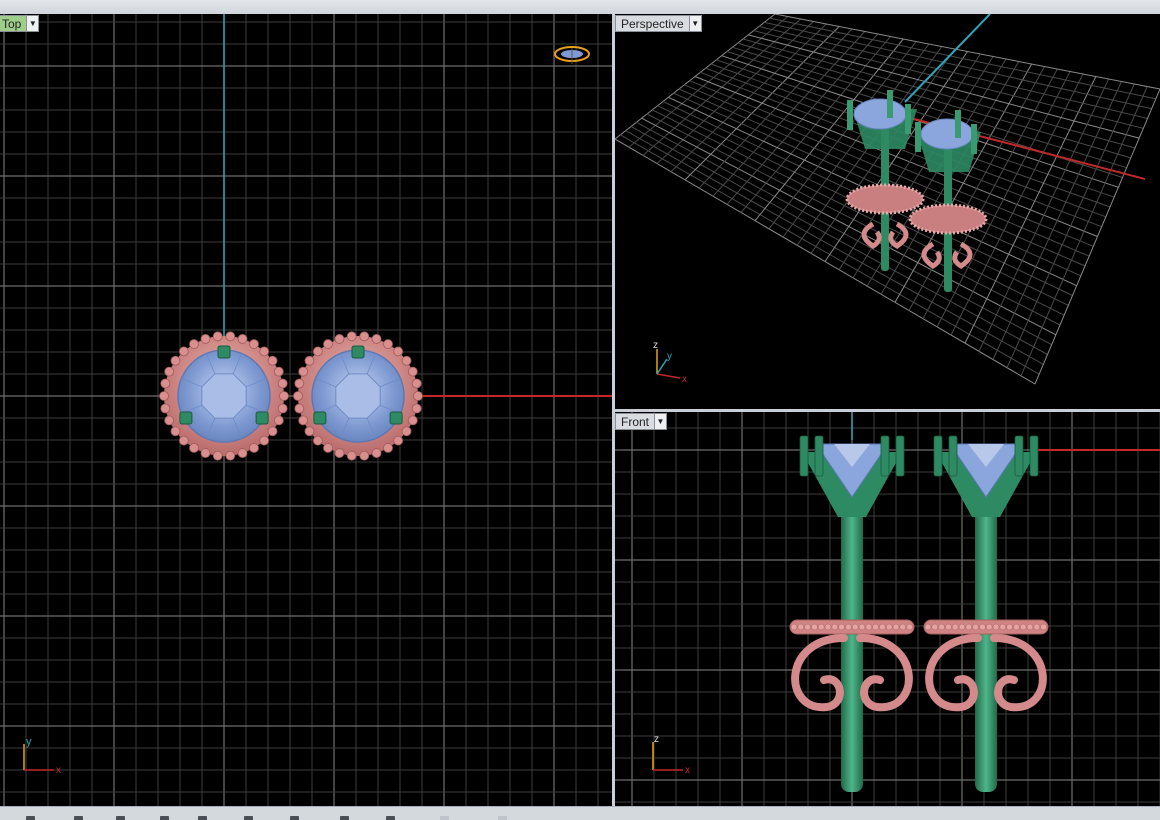  Describe the element at coordinates (919, 613) in the screenshot. I see `earrings-front-view` at that location.